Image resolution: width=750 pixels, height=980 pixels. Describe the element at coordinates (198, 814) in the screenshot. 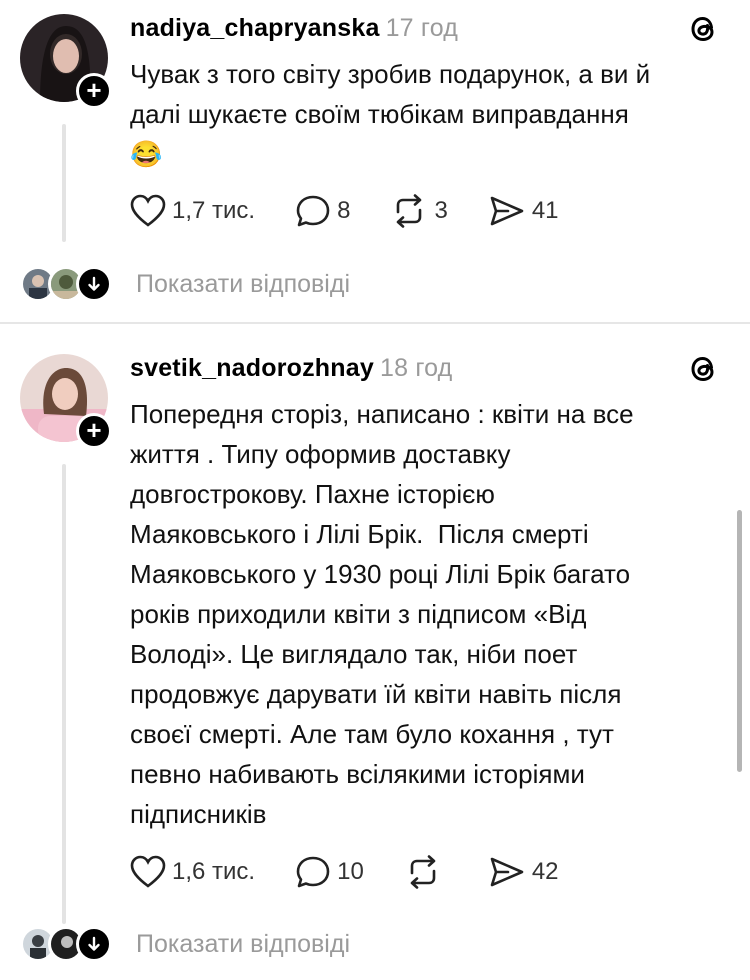

I see `text-line: підписників` at that location.